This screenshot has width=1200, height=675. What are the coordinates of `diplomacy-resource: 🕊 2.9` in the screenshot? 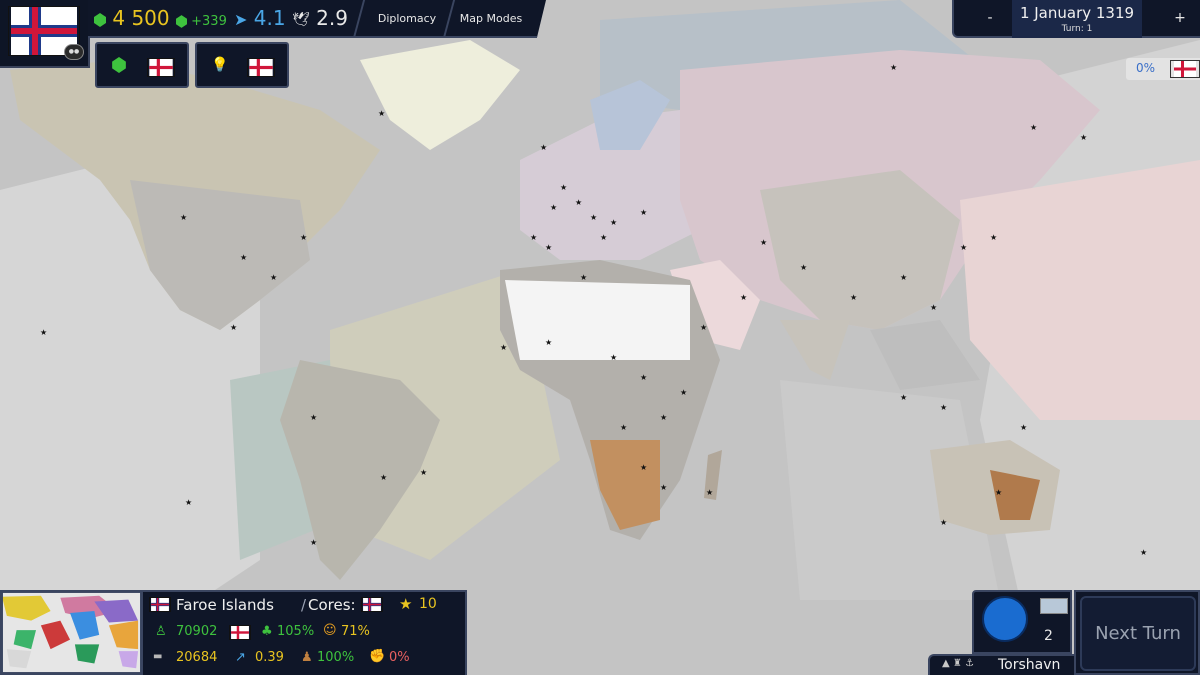 It's located at (320, 19).